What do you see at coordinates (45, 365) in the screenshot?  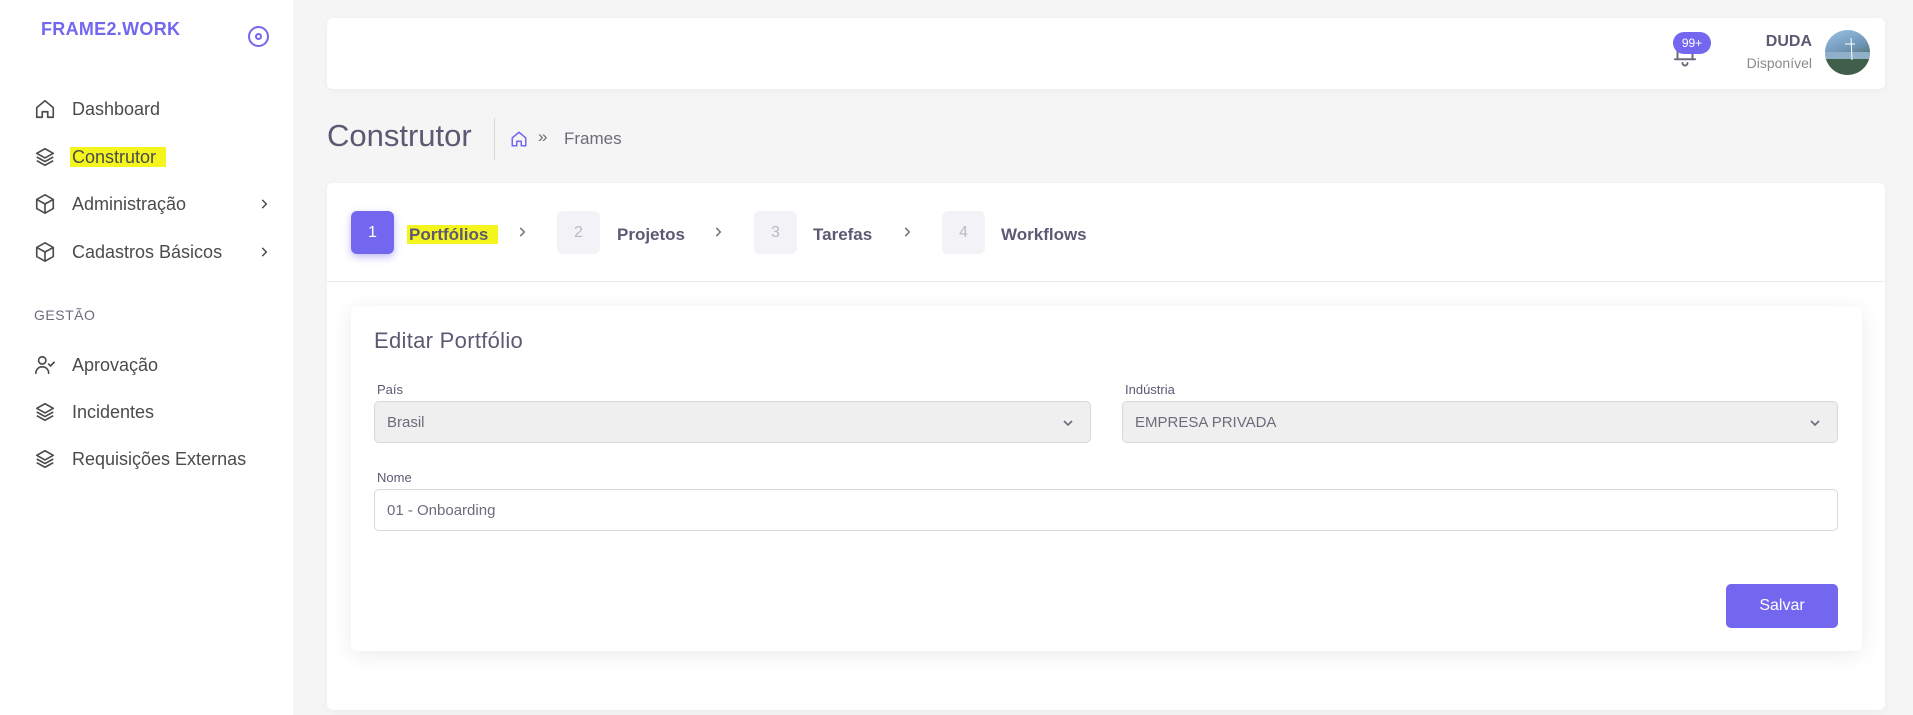 I see `user-check-icon` at bounding box center [45, 365].